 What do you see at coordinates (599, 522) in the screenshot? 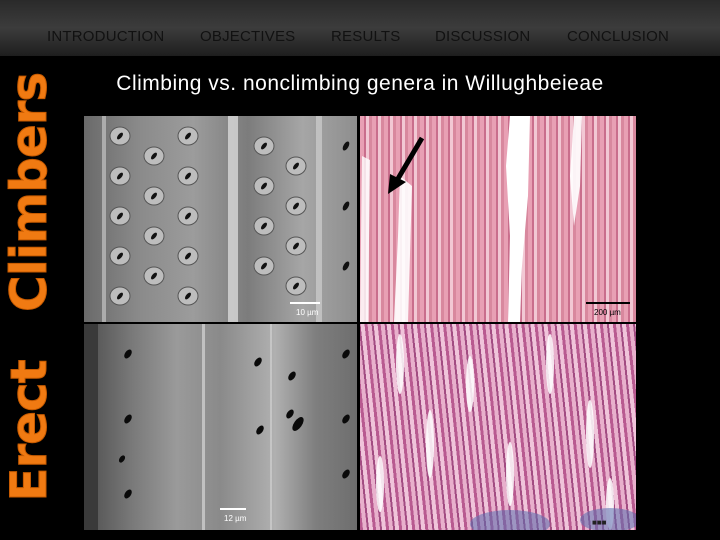
I see `scale-label-lm-bottom: ■■■` at bounding box center [599, 522].